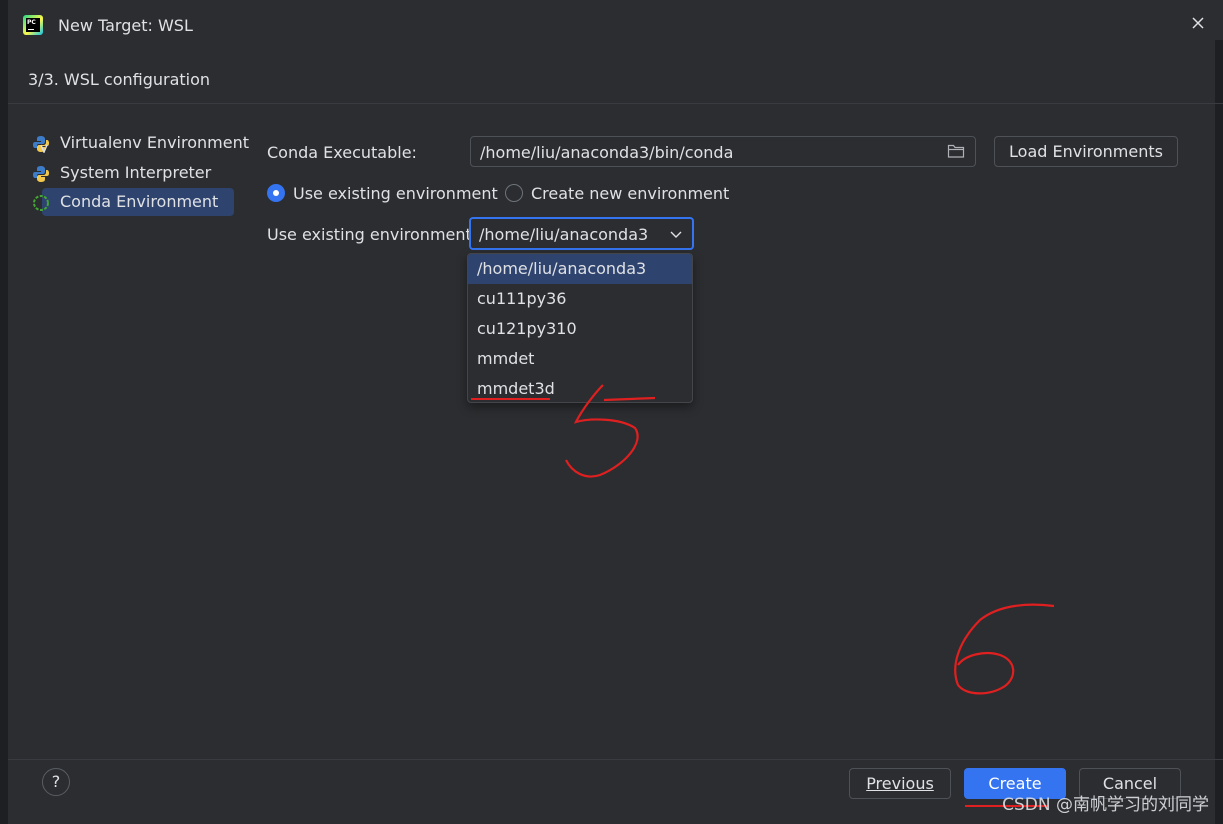 The image size is (1223, 824). I want to click on handwritten-6-annotation, so click(1004, 649).